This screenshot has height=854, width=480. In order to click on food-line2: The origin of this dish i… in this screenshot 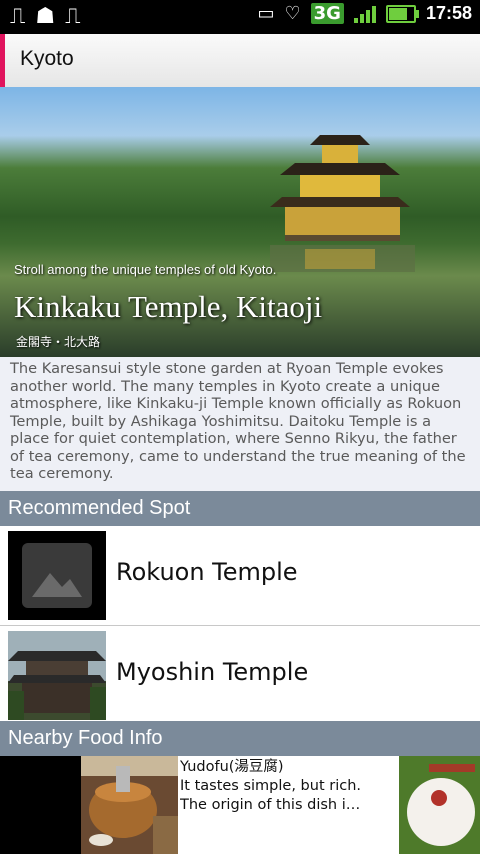, I will do `click(270, 805)`.